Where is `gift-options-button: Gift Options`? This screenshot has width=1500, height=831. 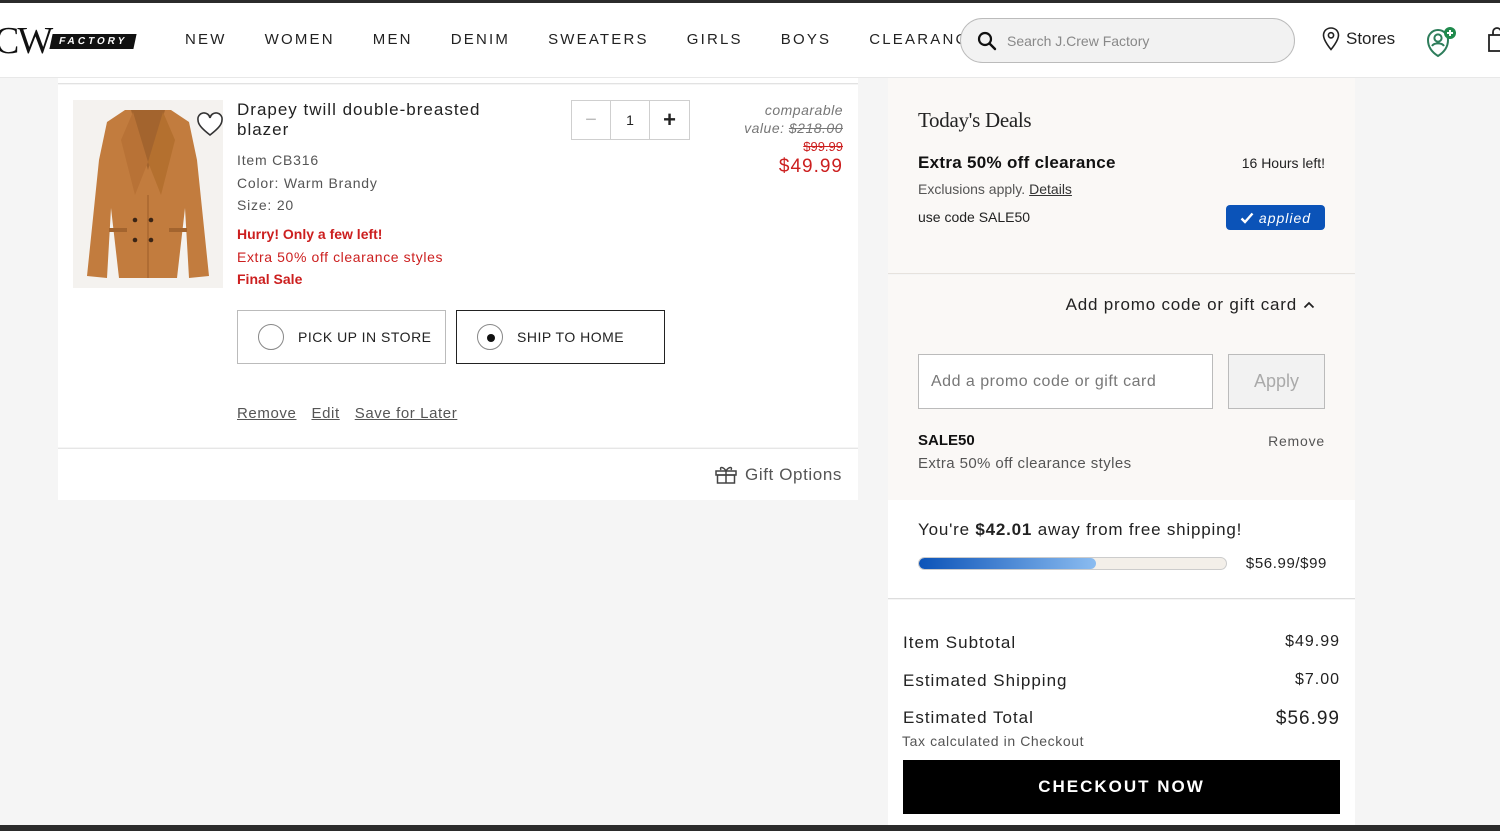 gift-options-button: Gift Options is located at coordinates (778, 475).